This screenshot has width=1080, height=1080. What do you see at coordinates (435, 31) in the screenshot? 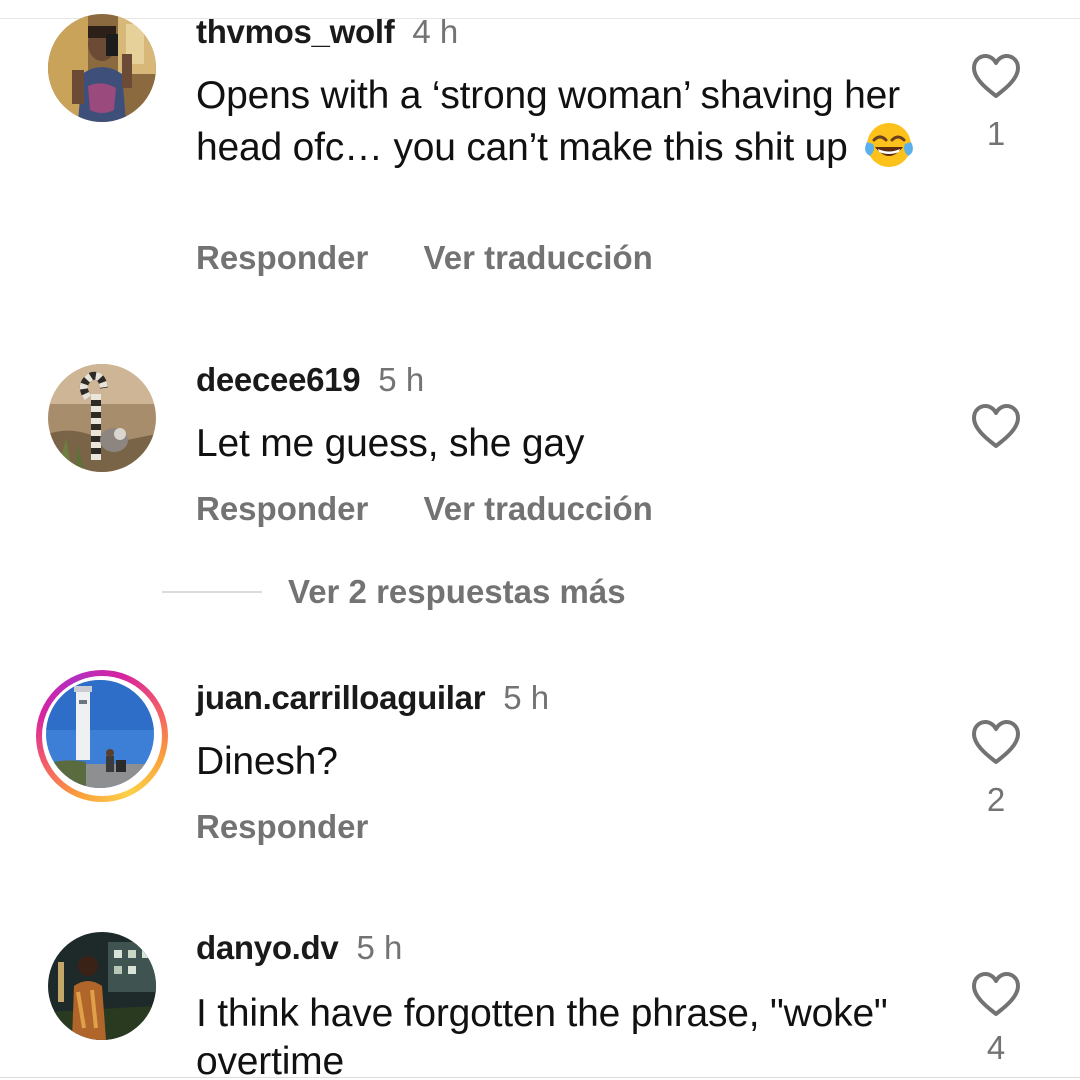
I see `comment-time: 4 h` at bounding box center [435, 31].